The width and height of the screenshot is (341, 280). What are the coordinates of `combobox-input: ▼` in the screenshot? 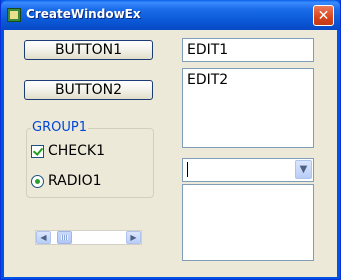 It's located at (248, 170).